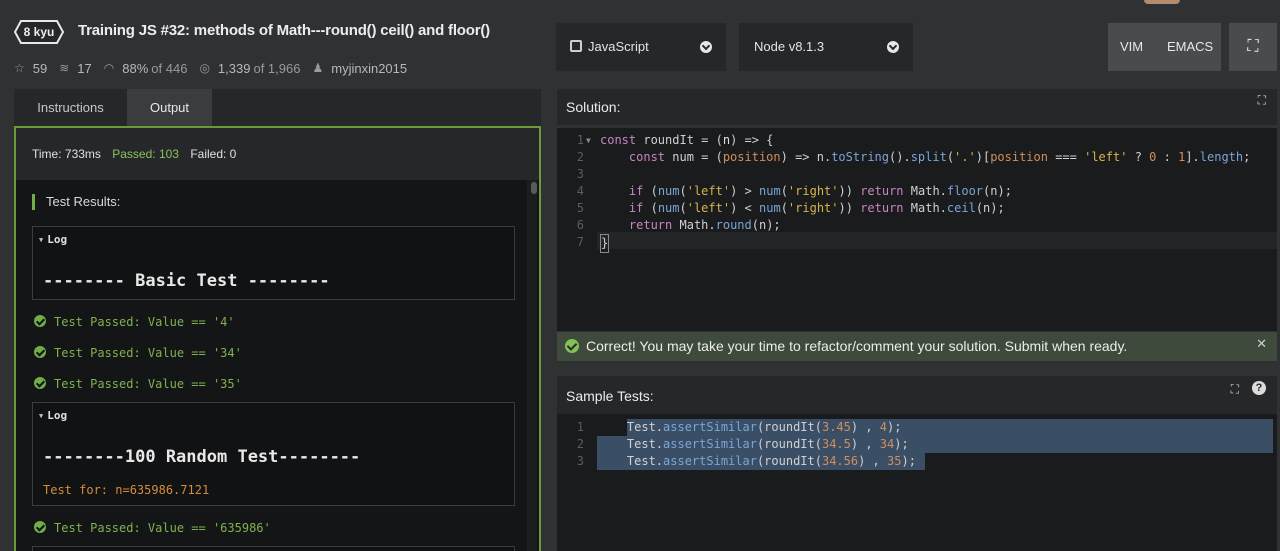 This screenshot has width=1280, height=551. Describe the element at coordinates (40, 68) in the screenshot. I see `stars-count: 59` at that location.